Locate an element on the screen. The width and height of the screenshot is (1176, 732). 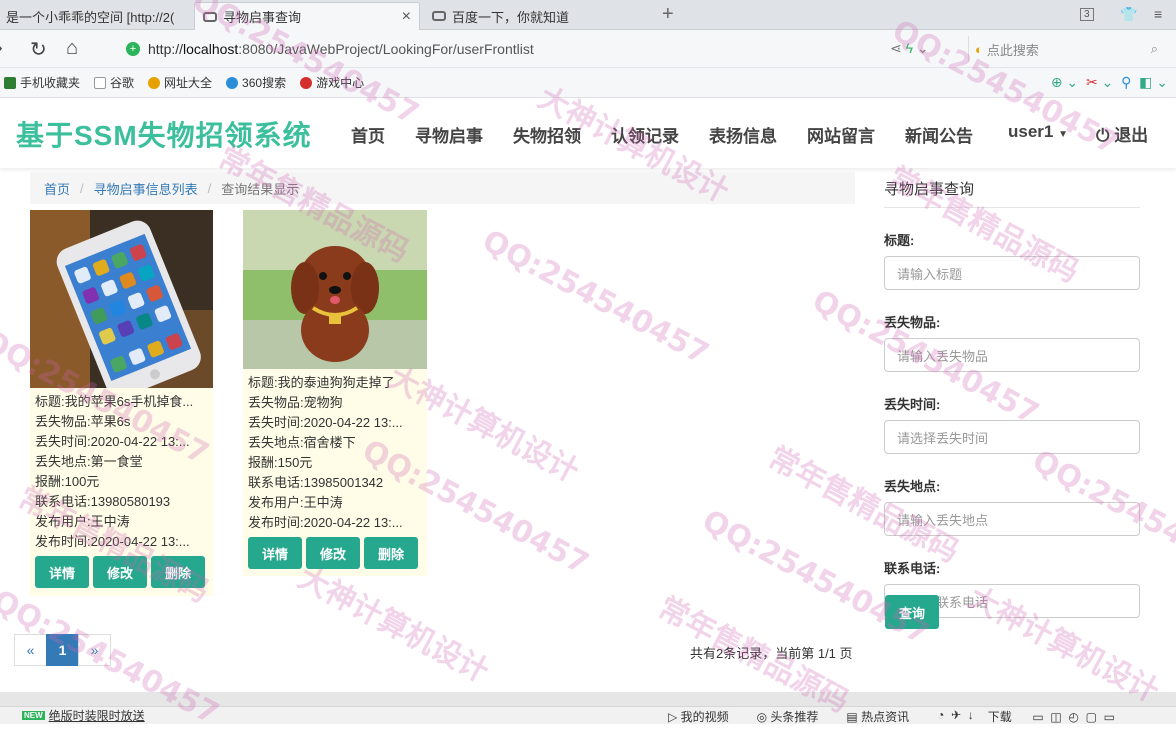
search-engine-icon: ◐ is located at coordinates (979, 49).